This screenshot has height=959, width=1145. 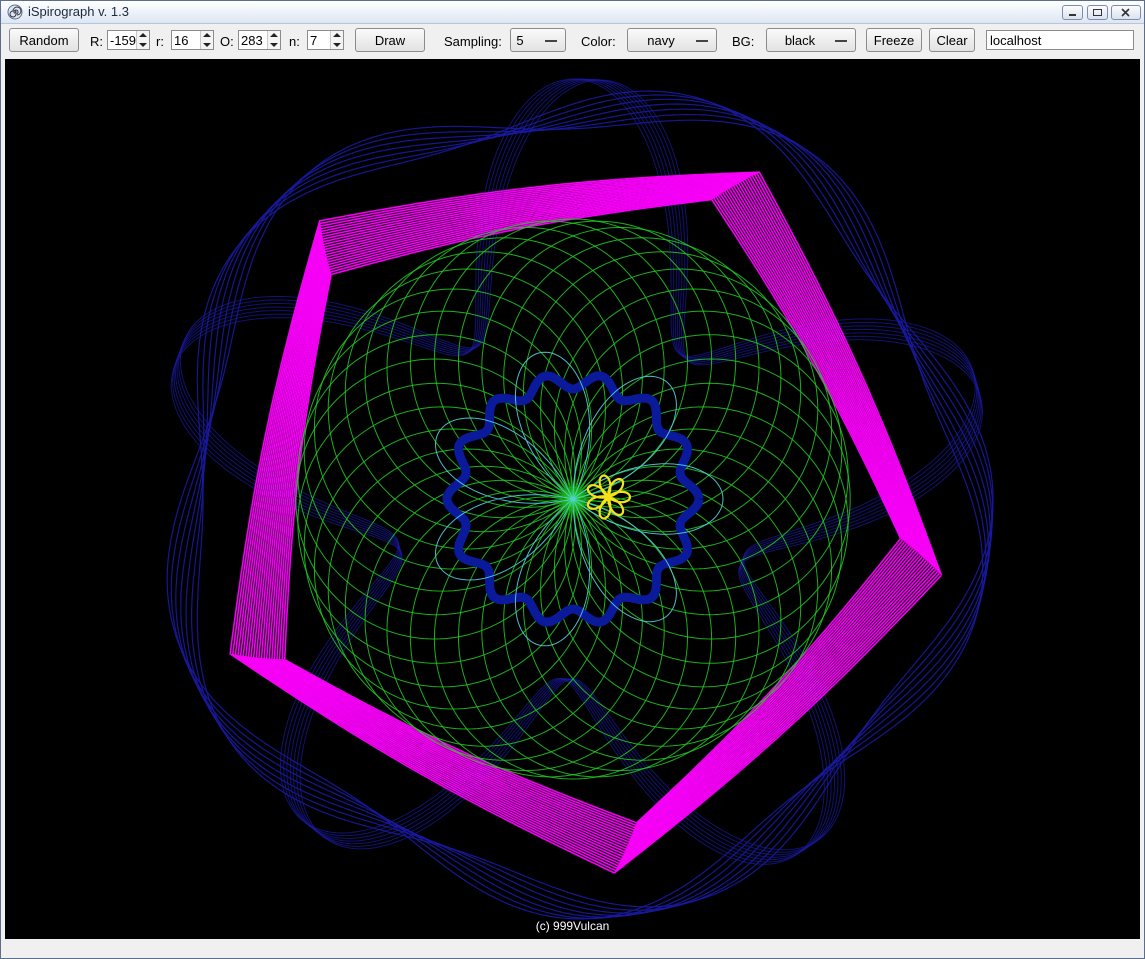 What do you see at coordinates (743, 41) in the screenshot?
I see `bg-label: BG:` at bounding box center [743, 41].